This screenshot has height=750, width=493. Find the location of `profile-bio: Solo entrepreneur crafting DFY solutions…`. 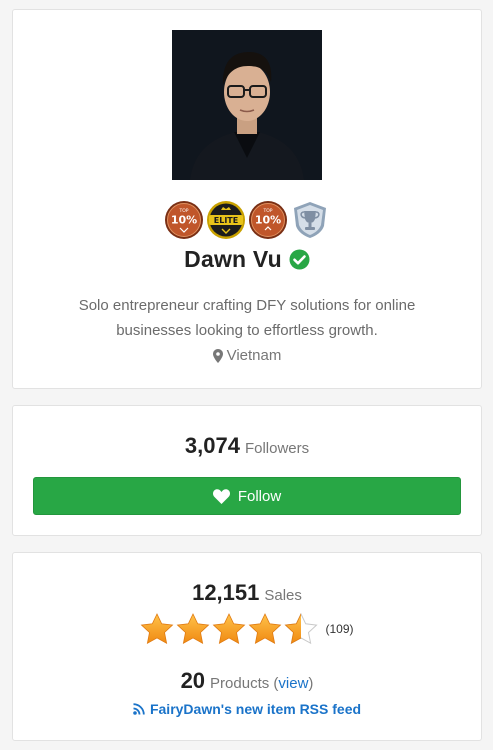

profile-bio: Solo entrepreneur crafting DFY solutions… is located at coordinates (247, 318).